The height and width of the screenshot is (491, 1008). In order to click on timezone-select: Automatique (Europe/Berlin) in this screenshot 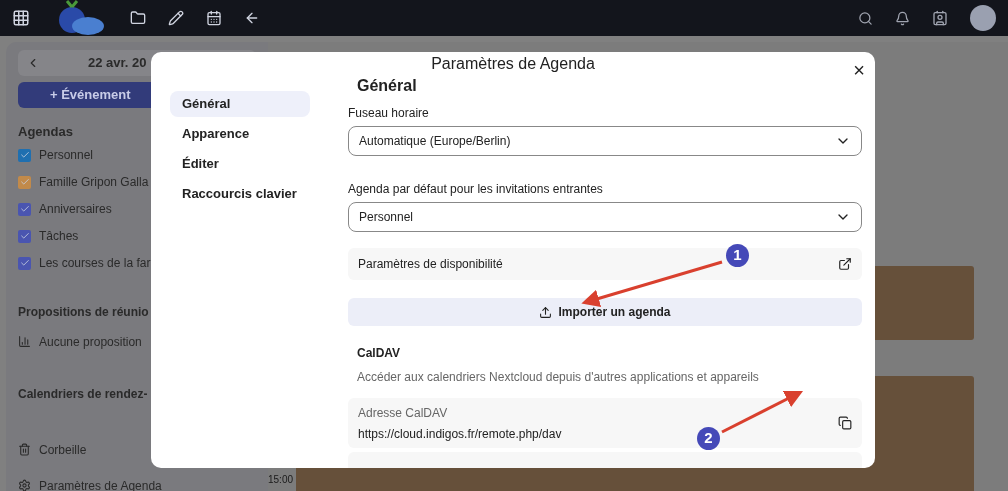, I will do `click(605, 141)`.